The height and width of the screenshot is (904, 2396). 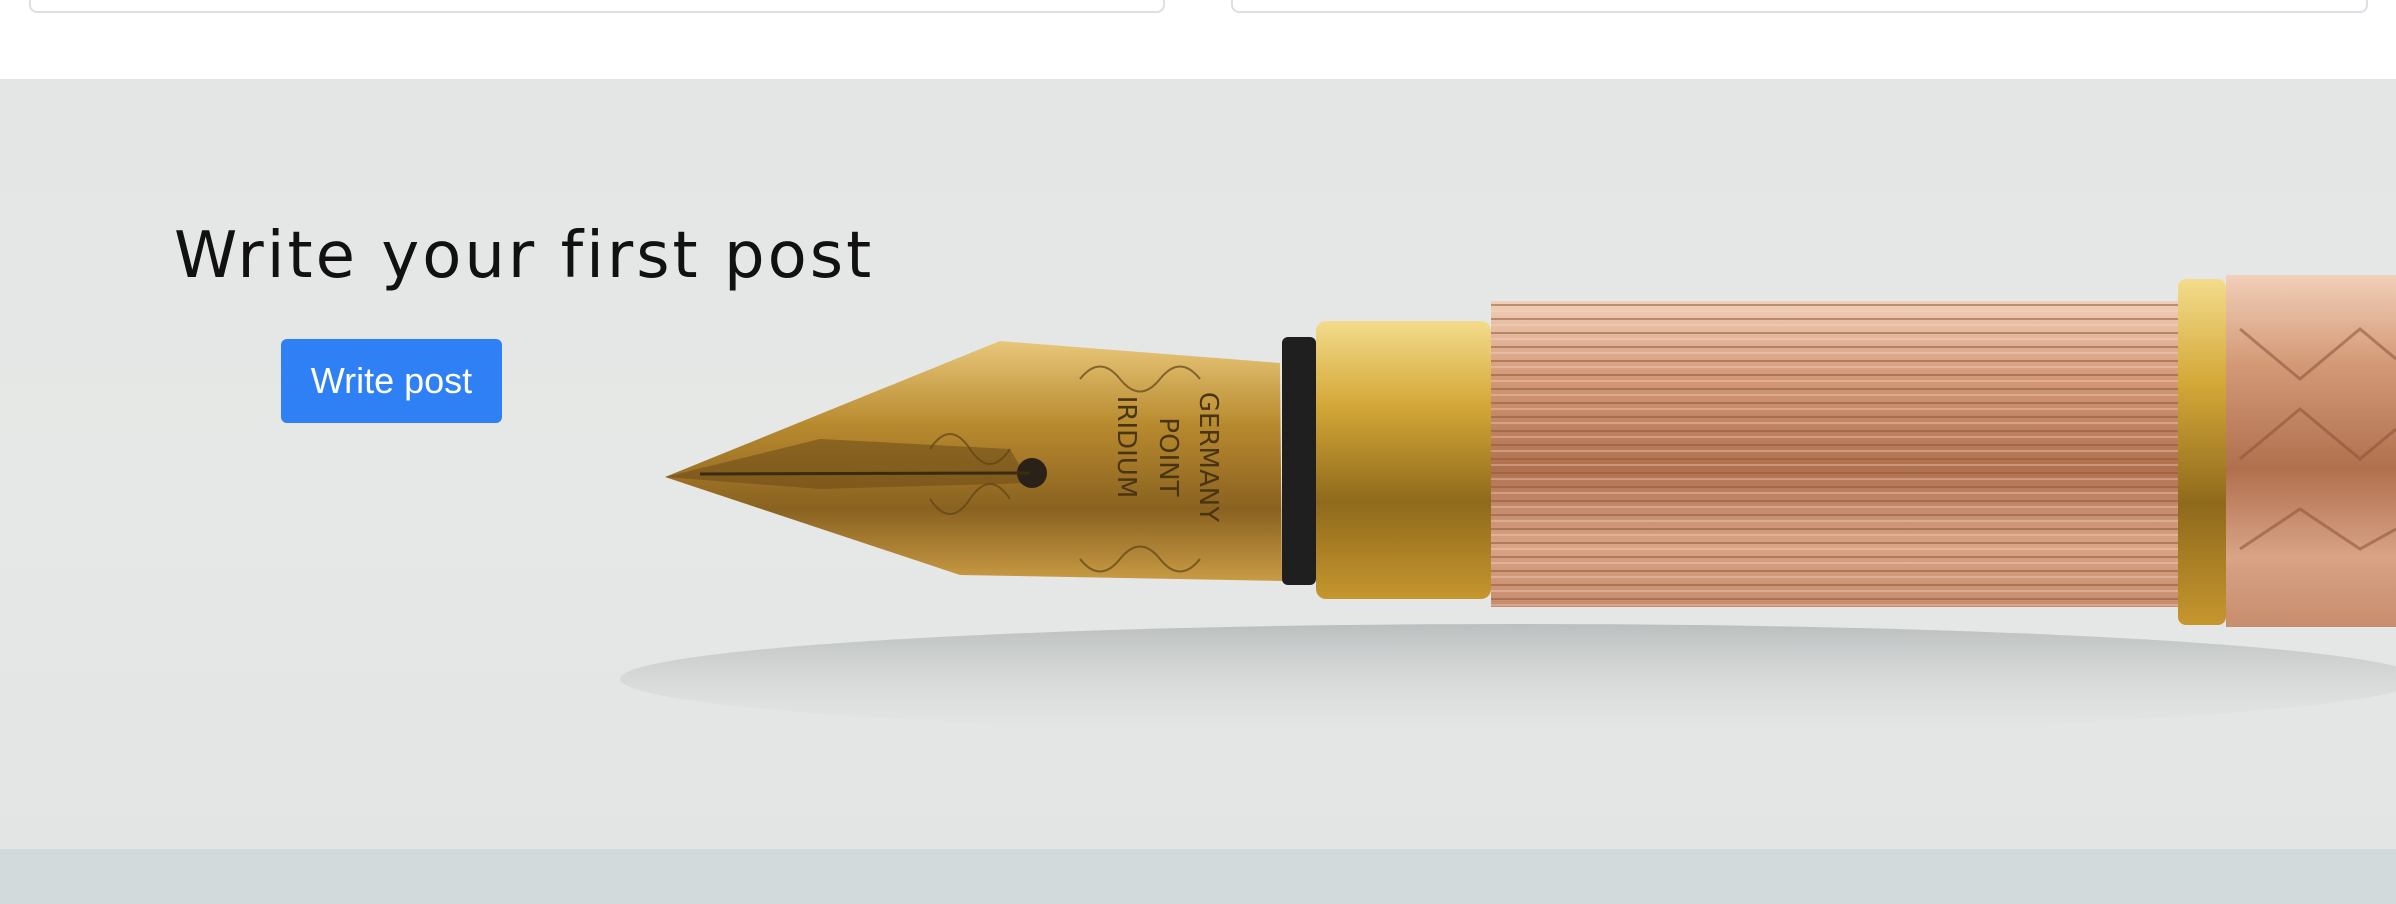 What do you see at coordinates (1198, 876) in the screenshot?
I see `footer-band` at bounding box center [1198, 876].